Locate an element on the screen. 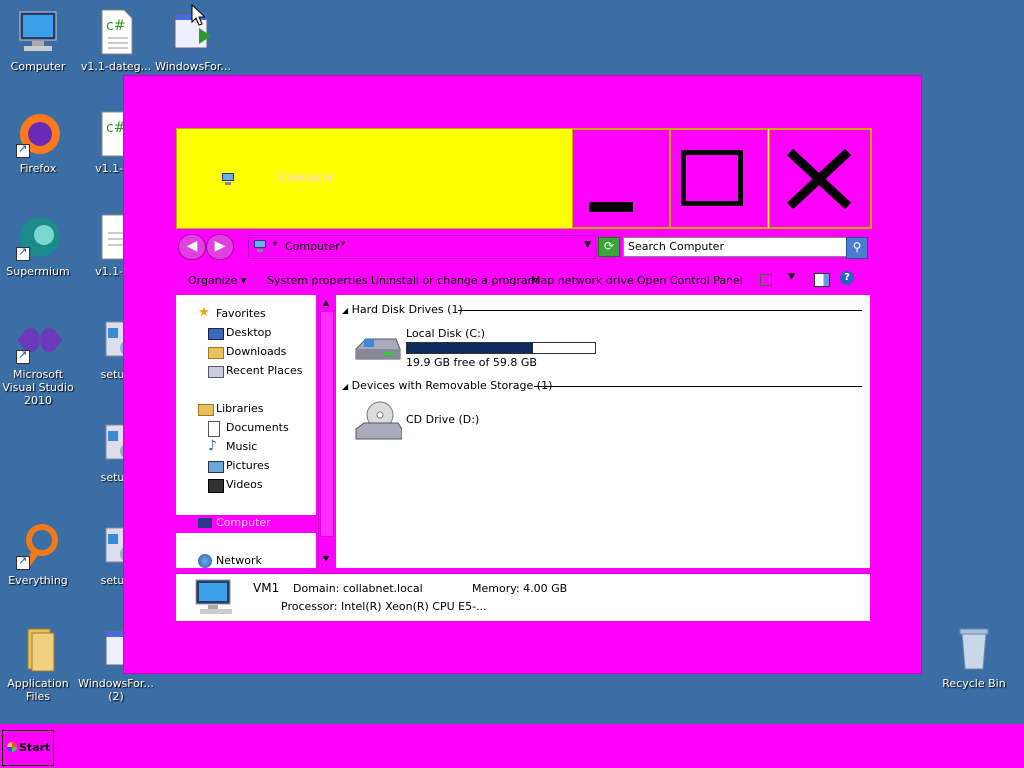  search-icon: ⚲ is located at coordinates (857, 247).